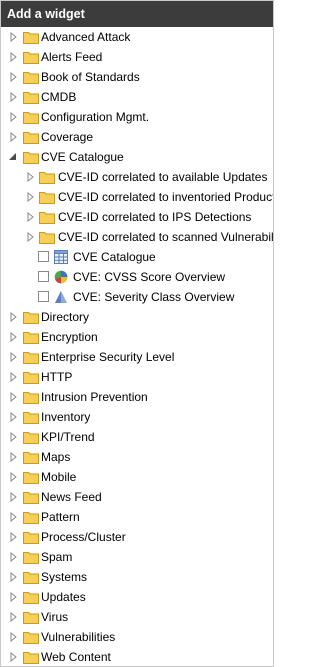  Describe the element at coordinates (137, 37) in the screenshot. I see `tree-folder-advanced-attack: Advanced Attack` at that location.